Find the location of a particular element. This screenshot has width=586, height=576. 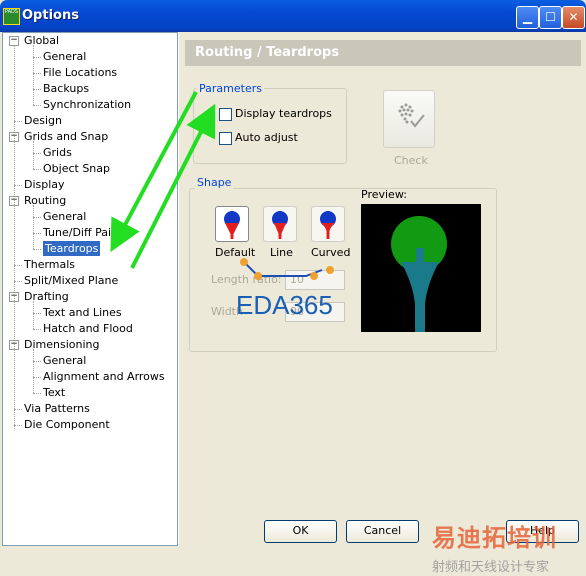

parameters-legend: Parameters is located at coordinates (230, 88).